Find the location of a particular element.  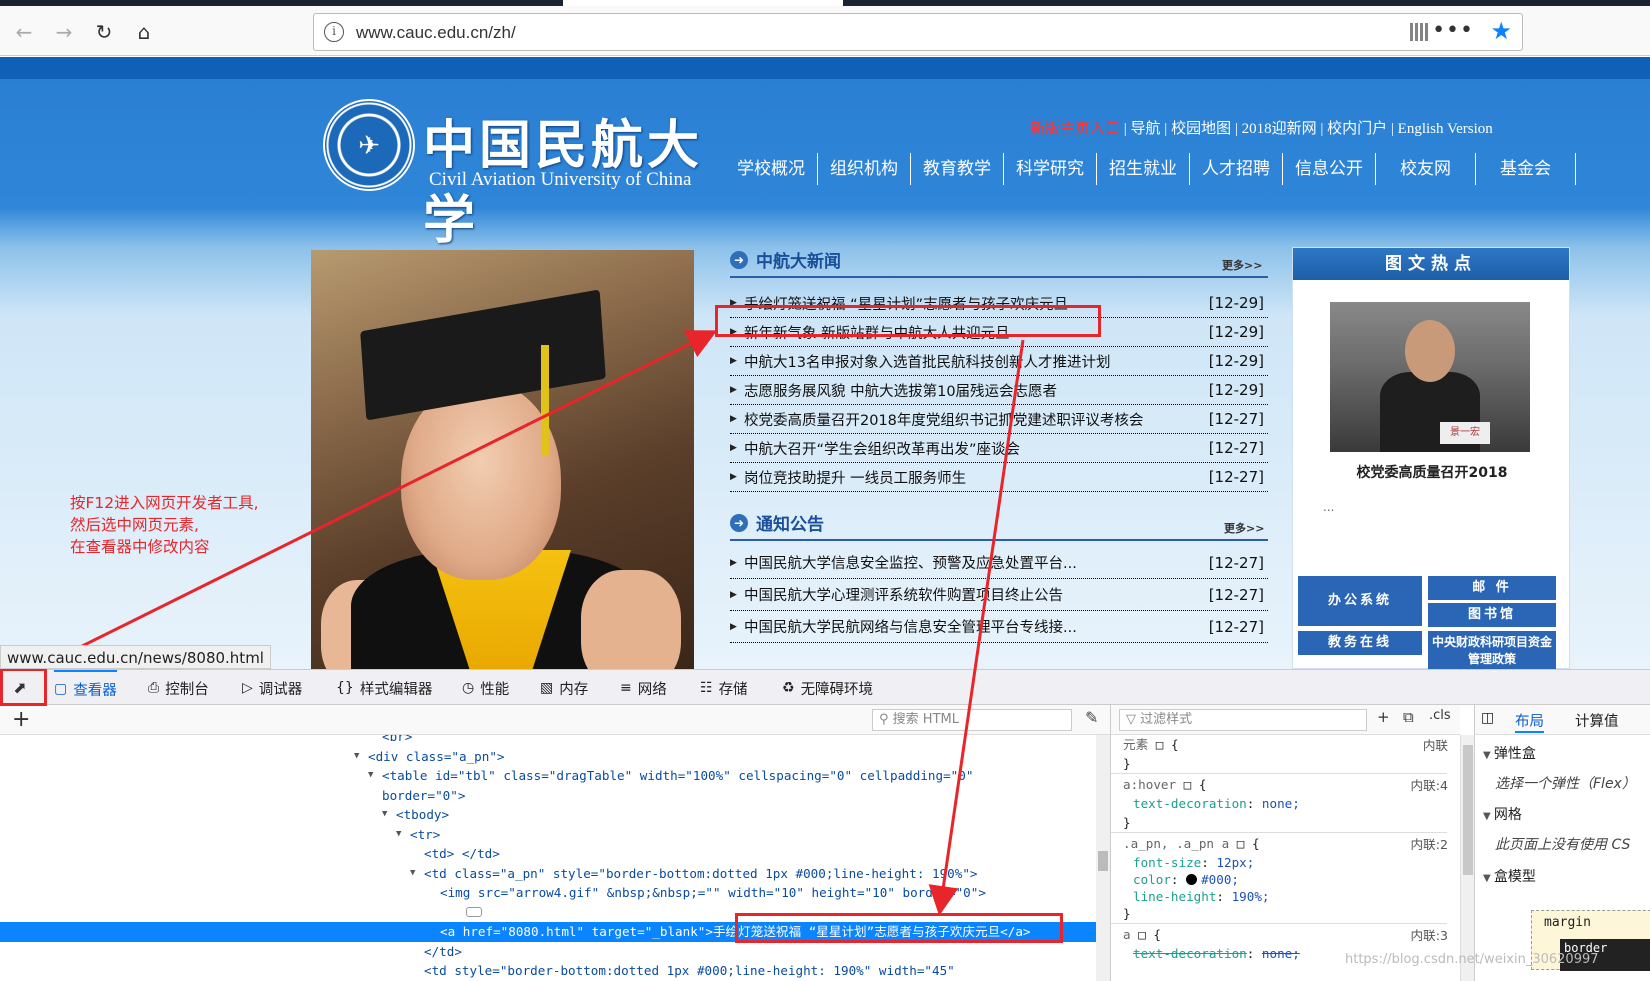

color-swatch-icon is located at coordinates (1192, 879).